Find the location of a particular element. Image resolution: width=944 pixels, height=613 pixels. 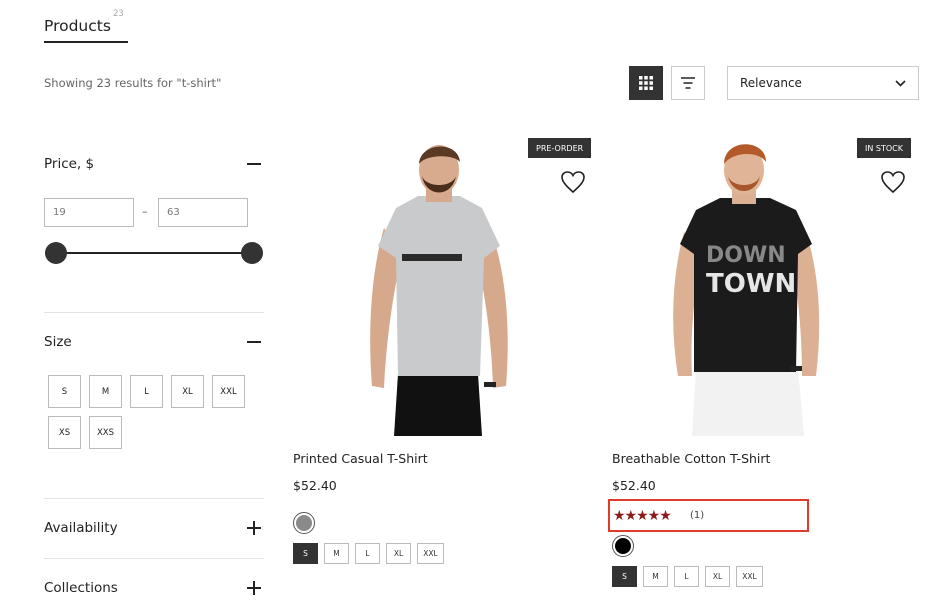

availability-filter-header: Availability is located at coordinates (154, 528).